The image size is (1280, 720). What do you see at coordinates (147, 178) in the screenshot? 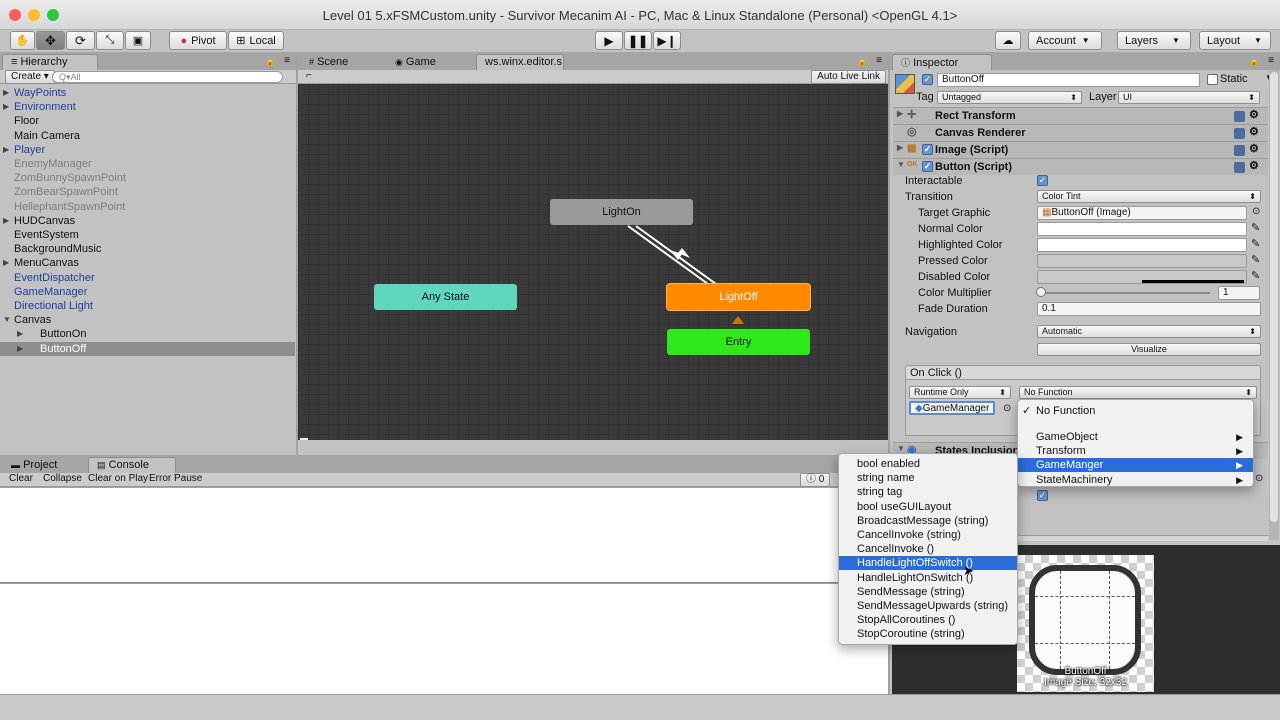
I see `hierarchy-item: ZomBunnySpawnPoint` at bounding box center [147, 178].